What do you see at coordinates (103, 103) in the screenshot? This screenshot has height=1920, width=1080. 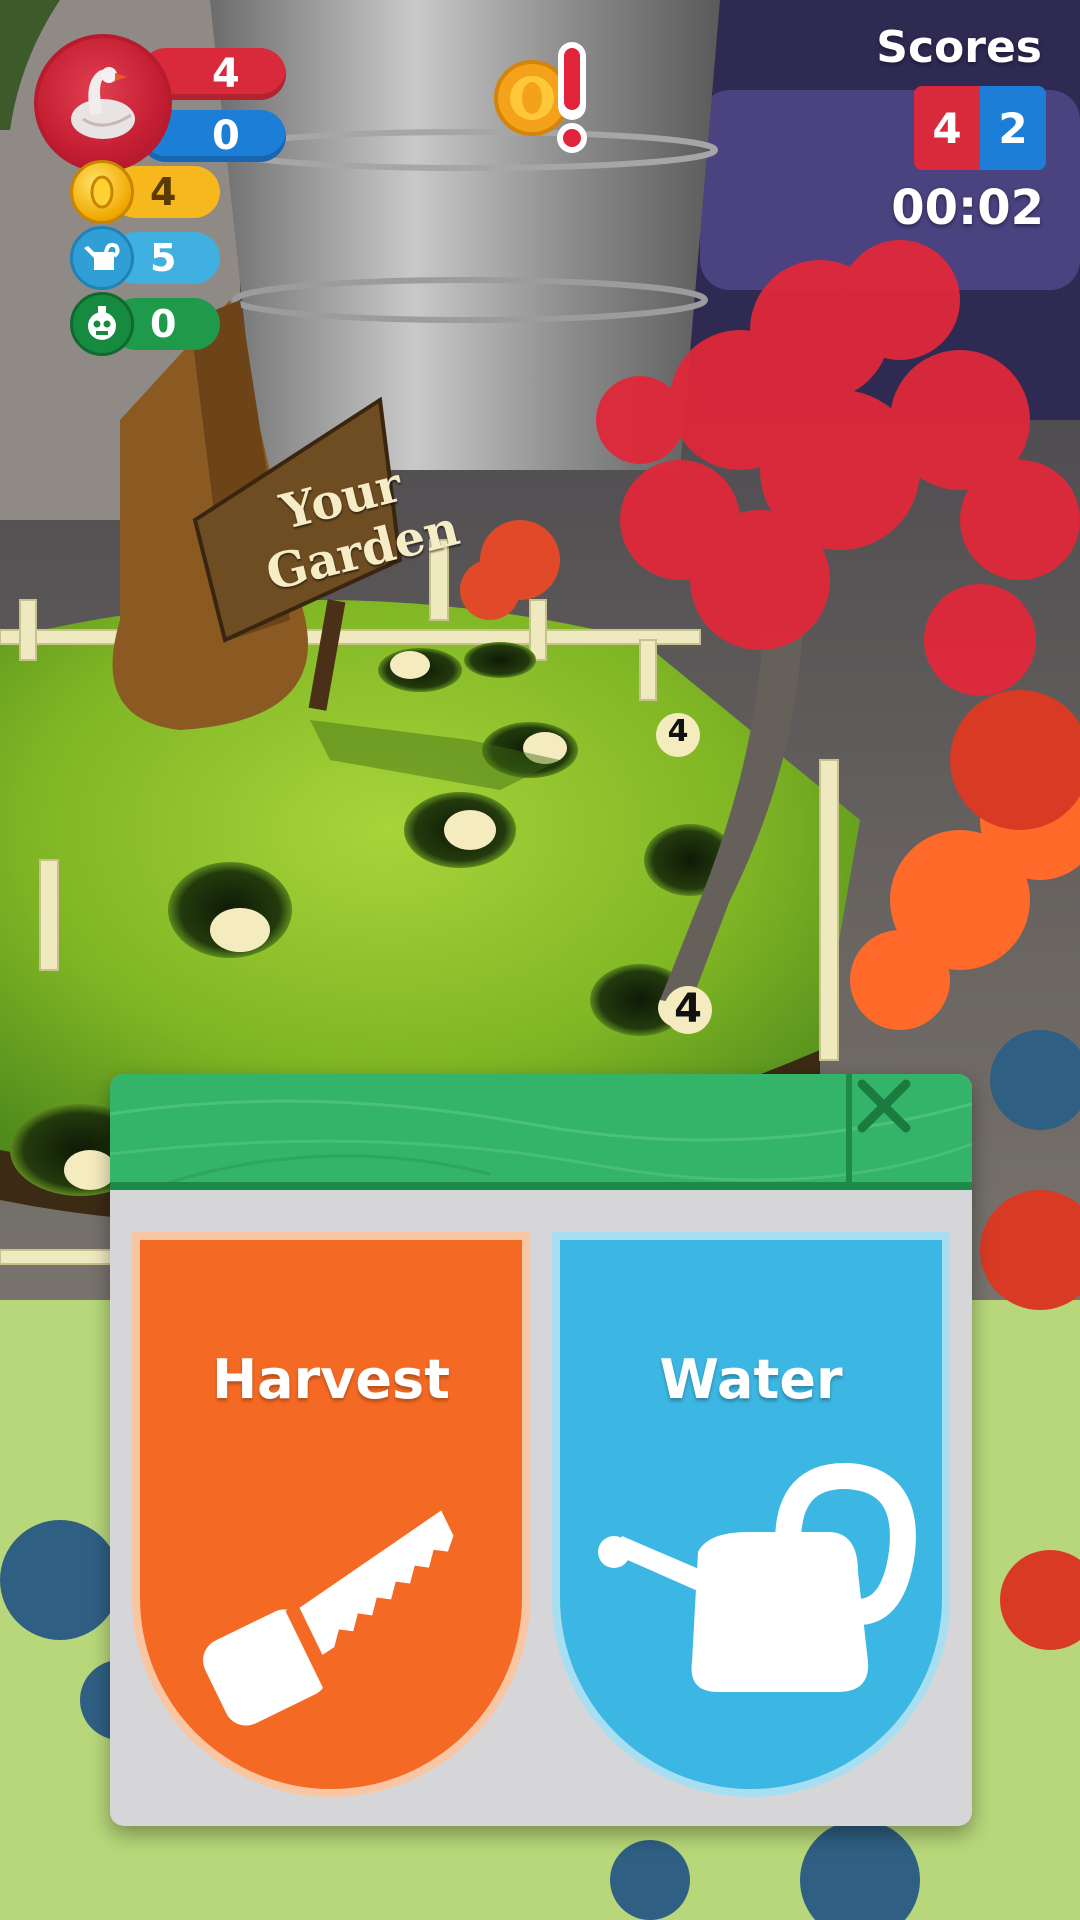 I see `swan-avatar-icon` at bounding box center [103, 103].